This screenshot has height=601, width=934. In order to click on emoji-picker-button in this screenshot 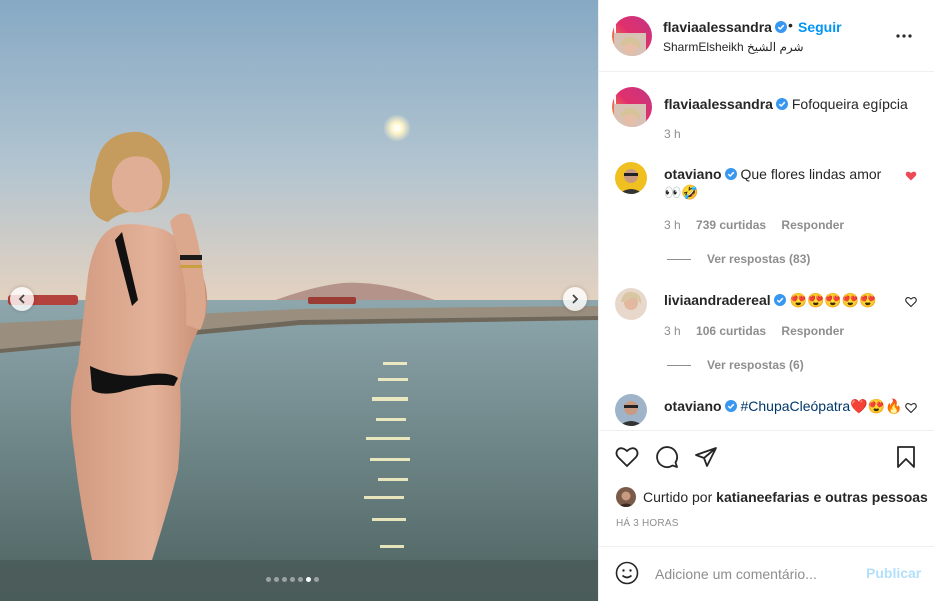, I will do `click(627, 574)`.